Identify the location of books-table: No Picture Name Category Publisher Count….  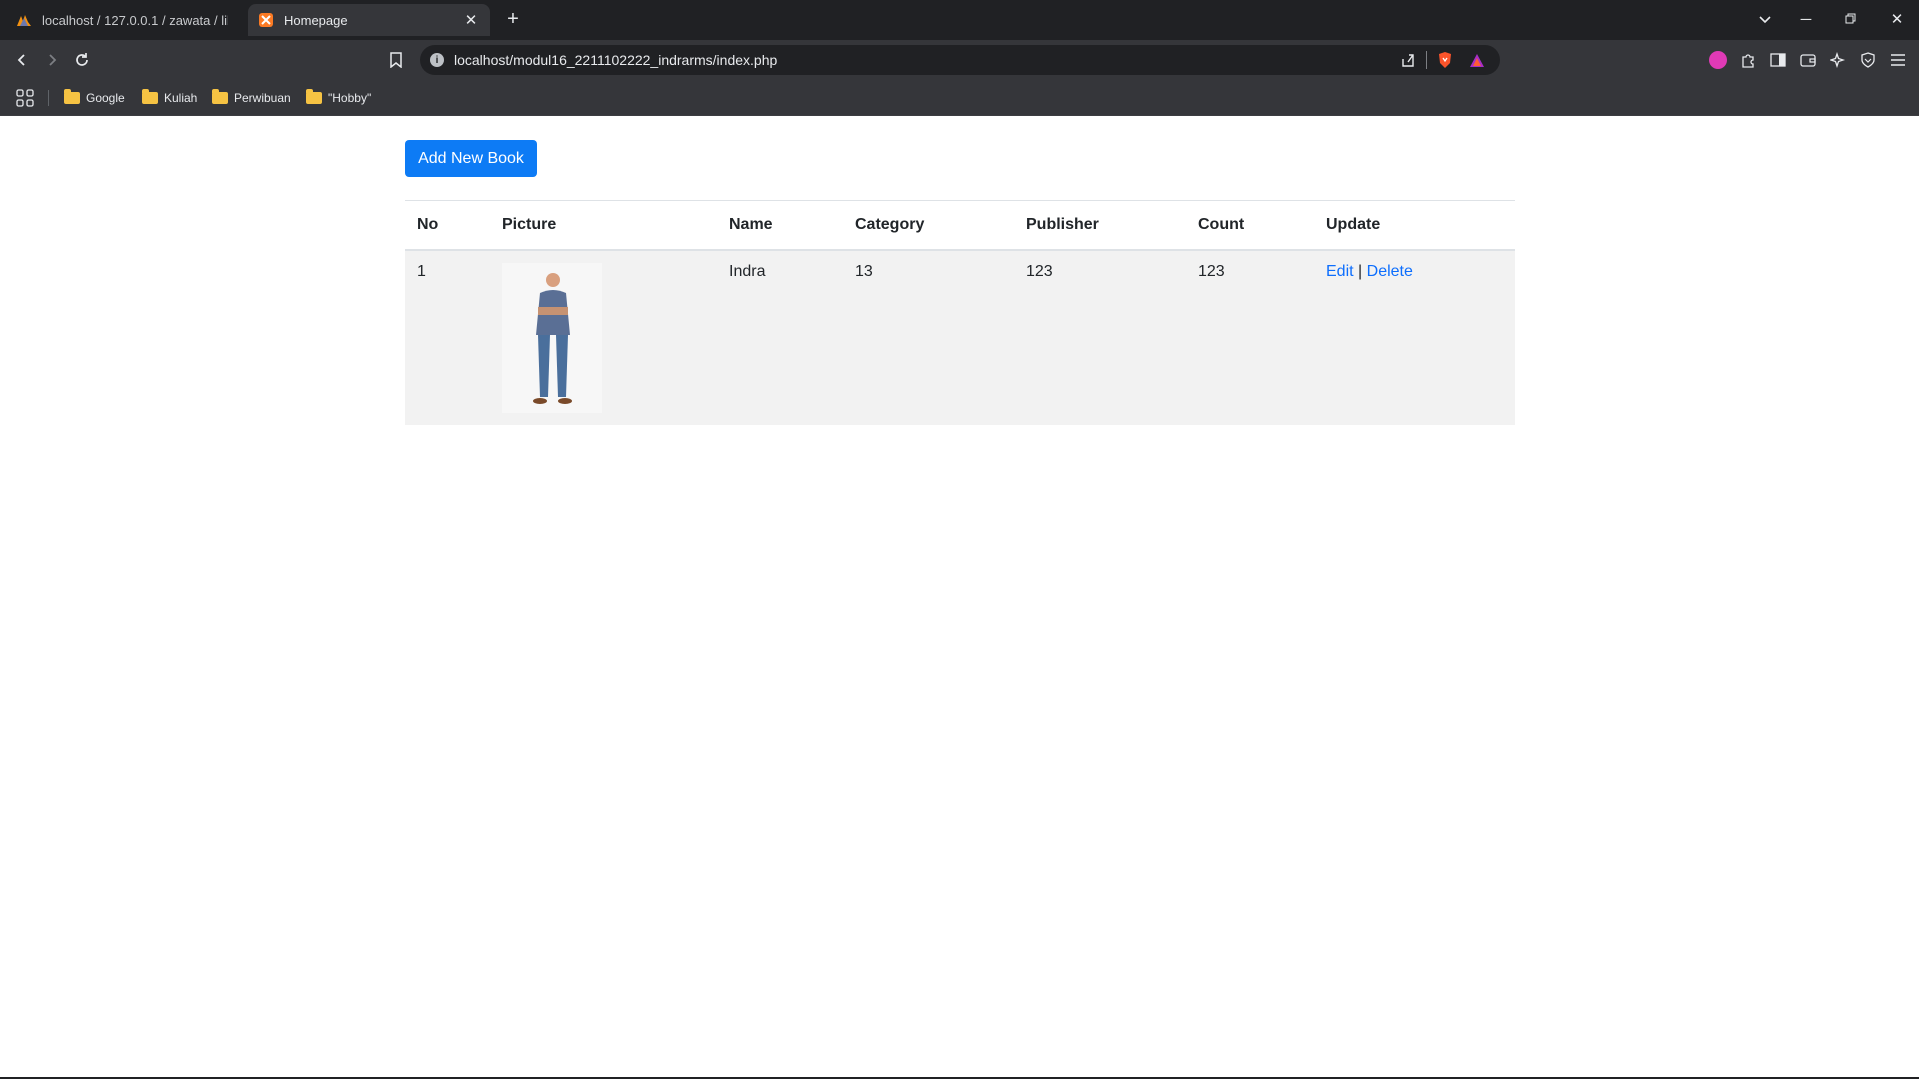
(960, 312).